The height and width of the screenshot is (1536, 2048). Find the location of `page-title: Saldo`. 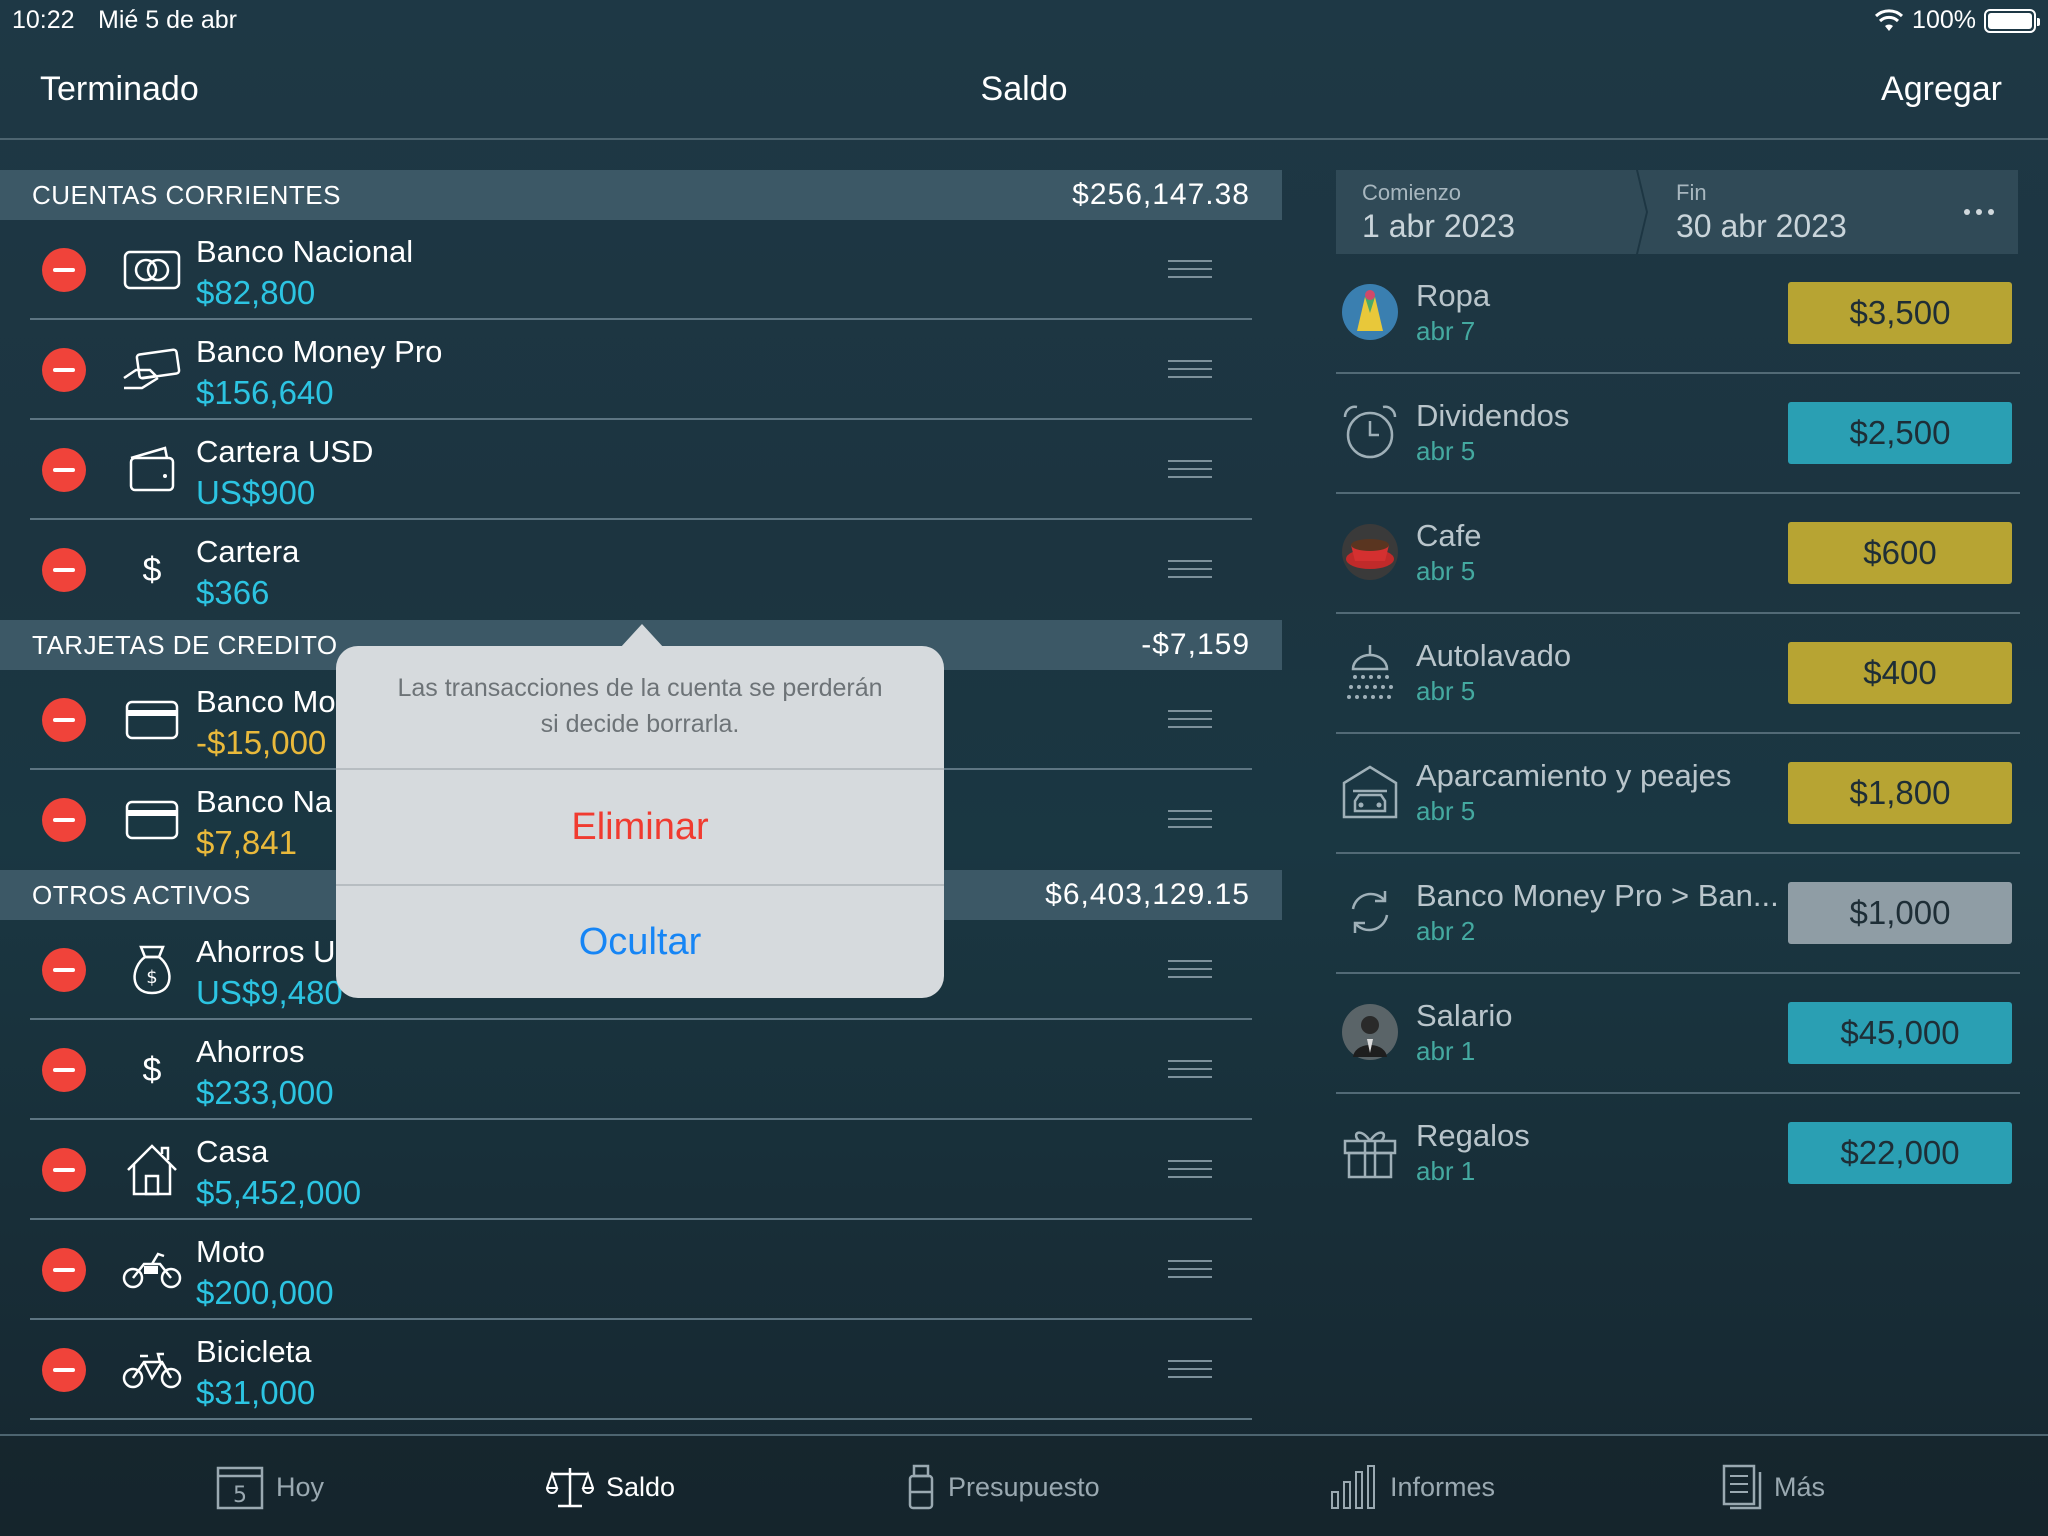

page-title: Saldo is located at coordinates (1024, 89).